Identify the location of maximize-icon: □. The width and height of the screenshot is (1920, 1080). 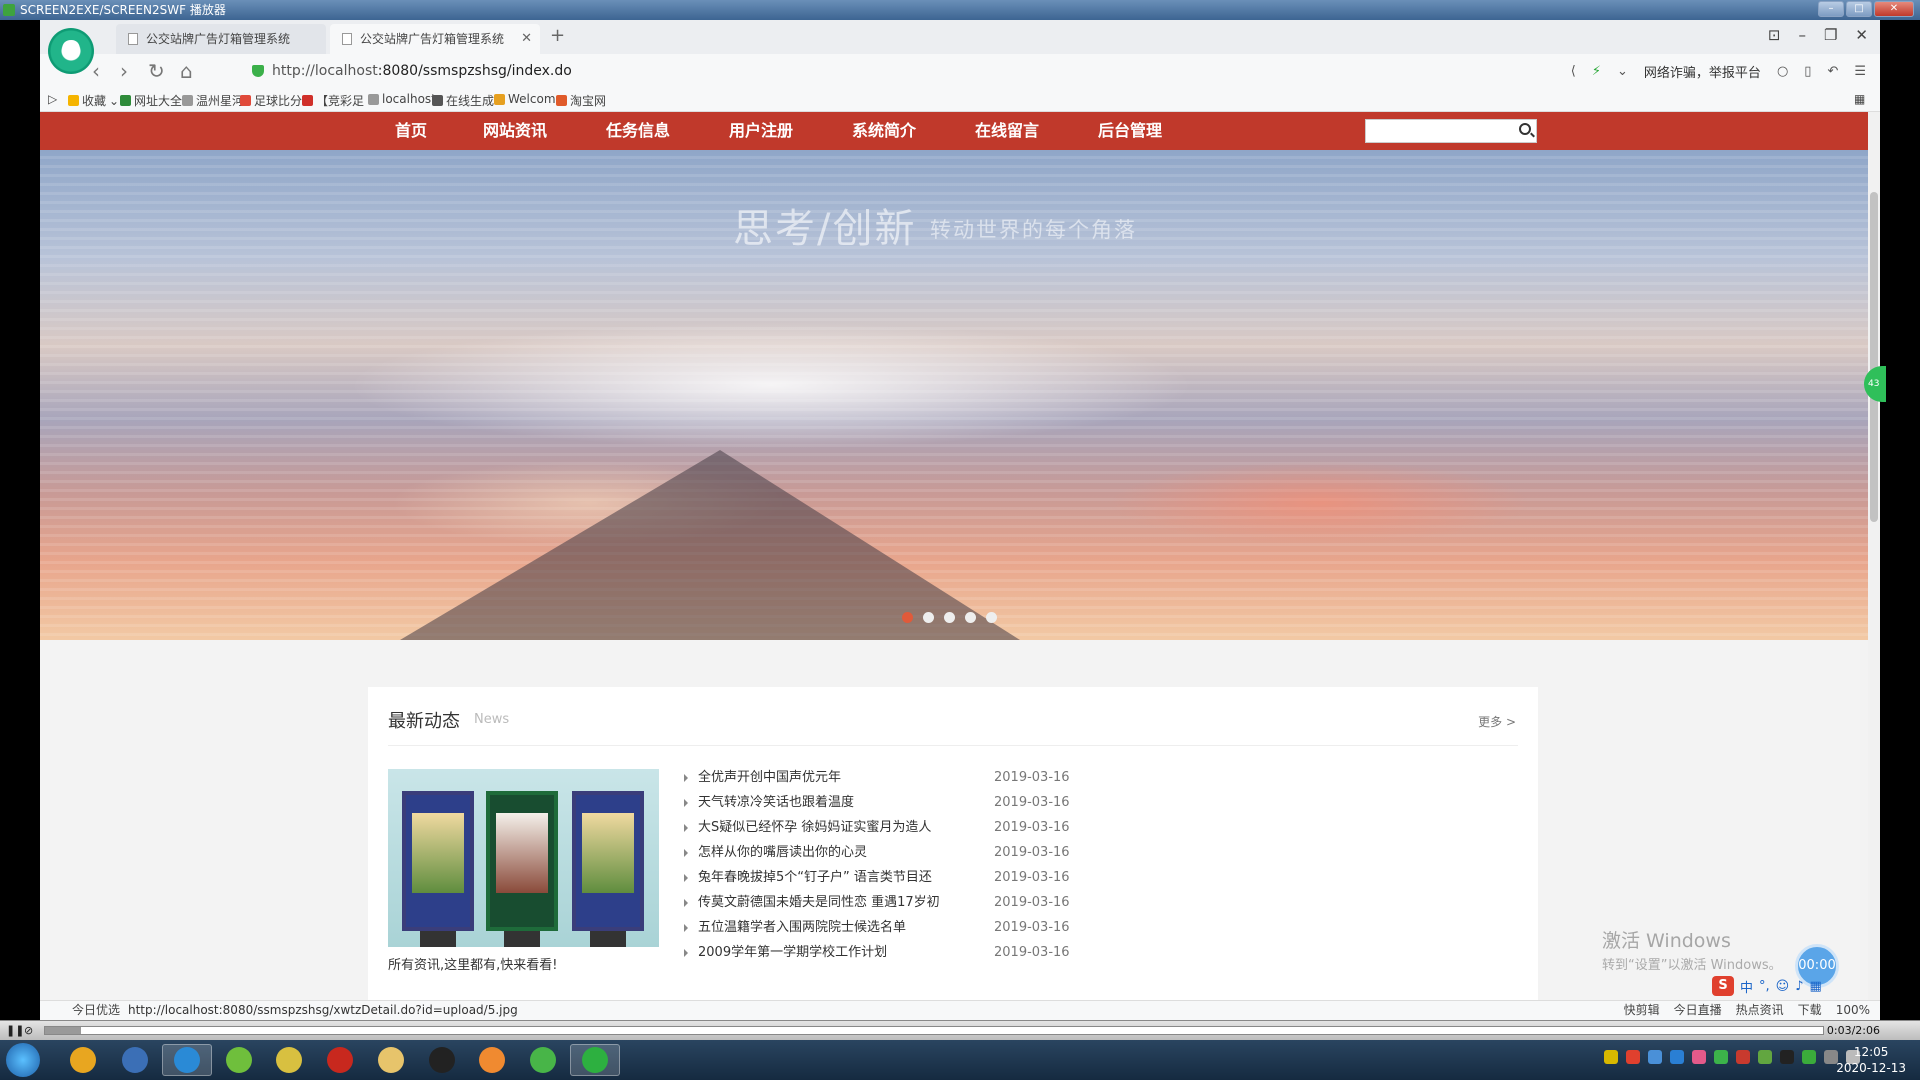
(1859, 9).